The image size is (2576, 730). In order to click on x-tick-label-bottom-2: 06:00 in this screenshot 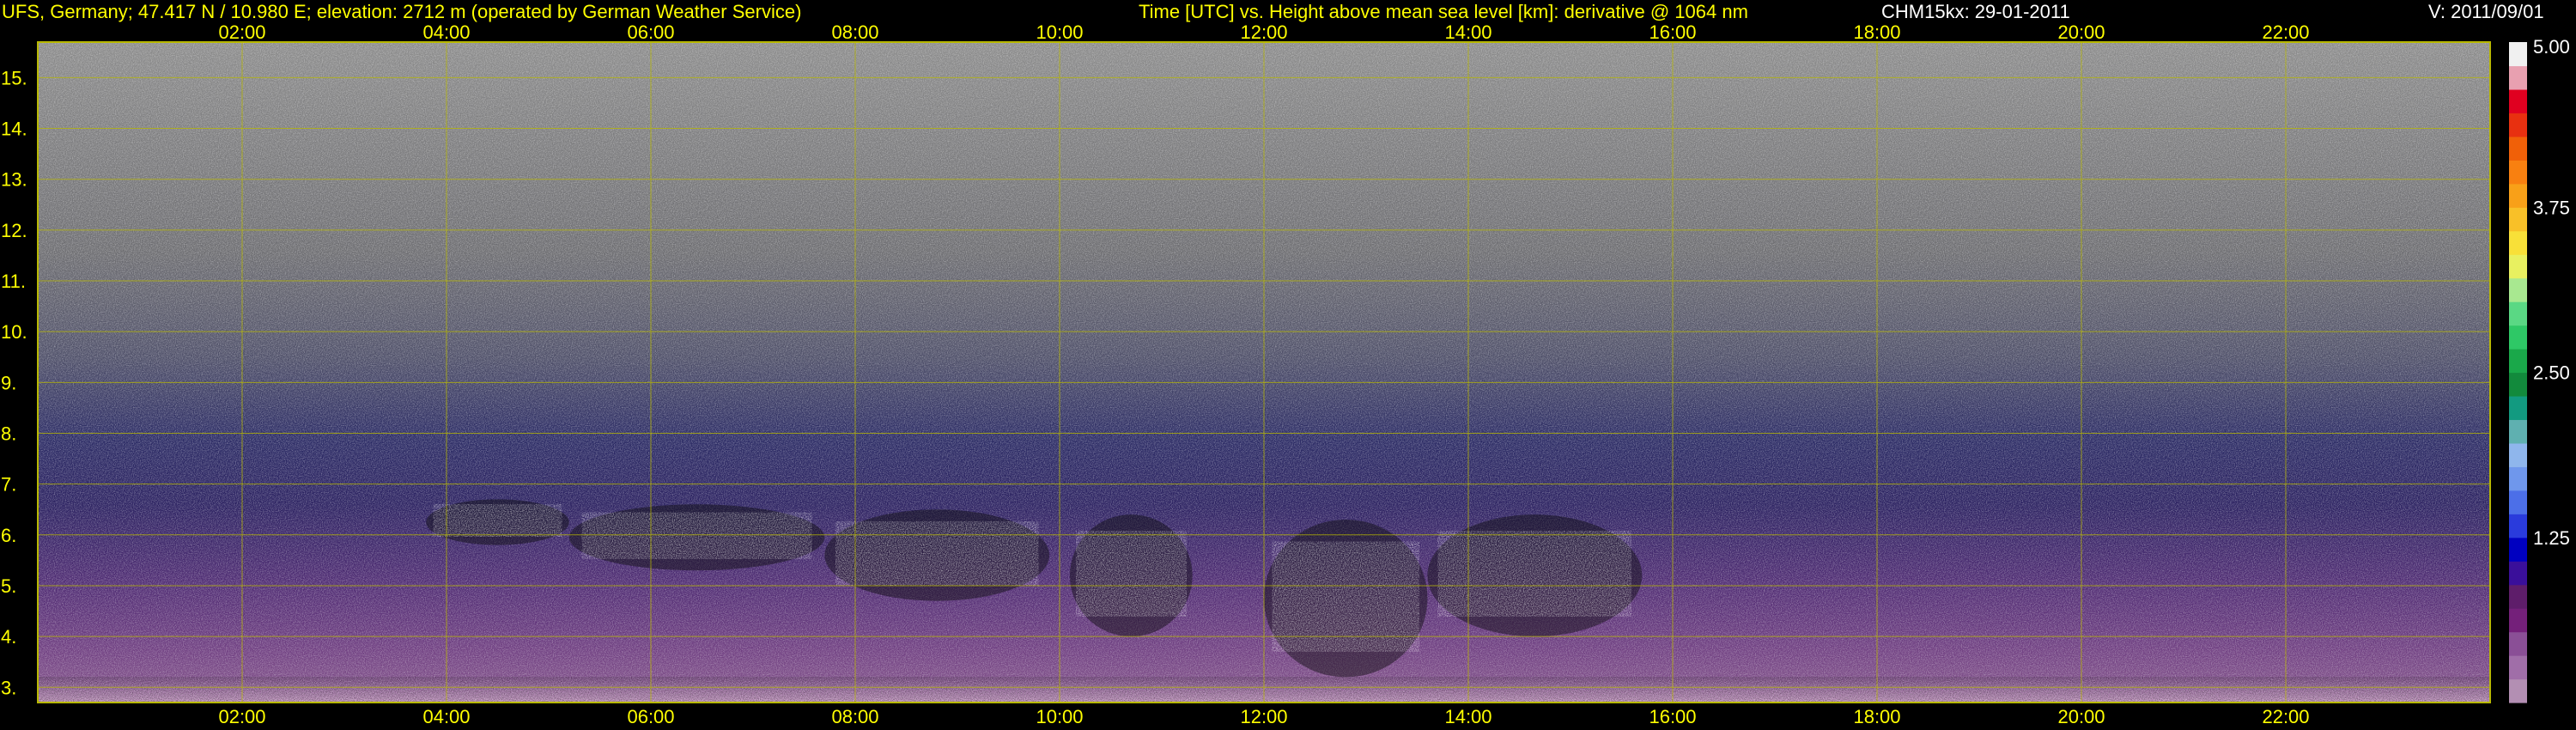, I will do `click(651, 716)`.